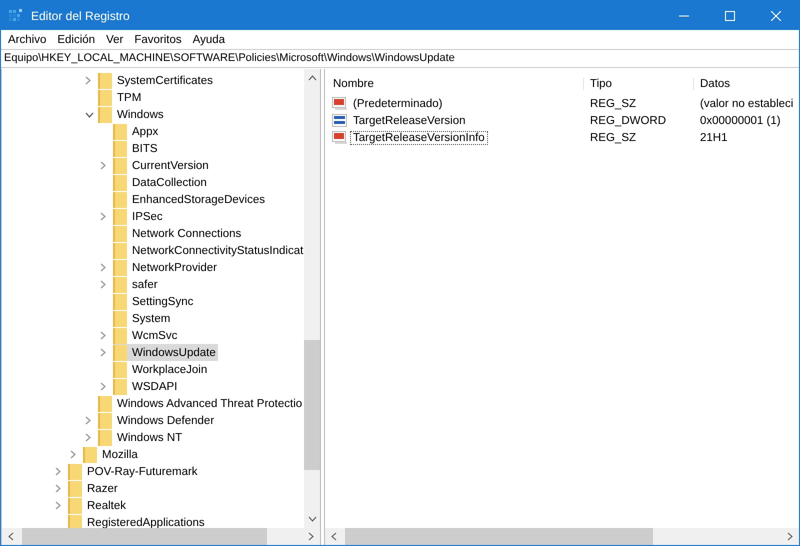 The image size is (800, 546). What do you see at coordinates (136, 131) in the screenshot?
I see `tree-item: Appx` at bounding box center [136, 131].